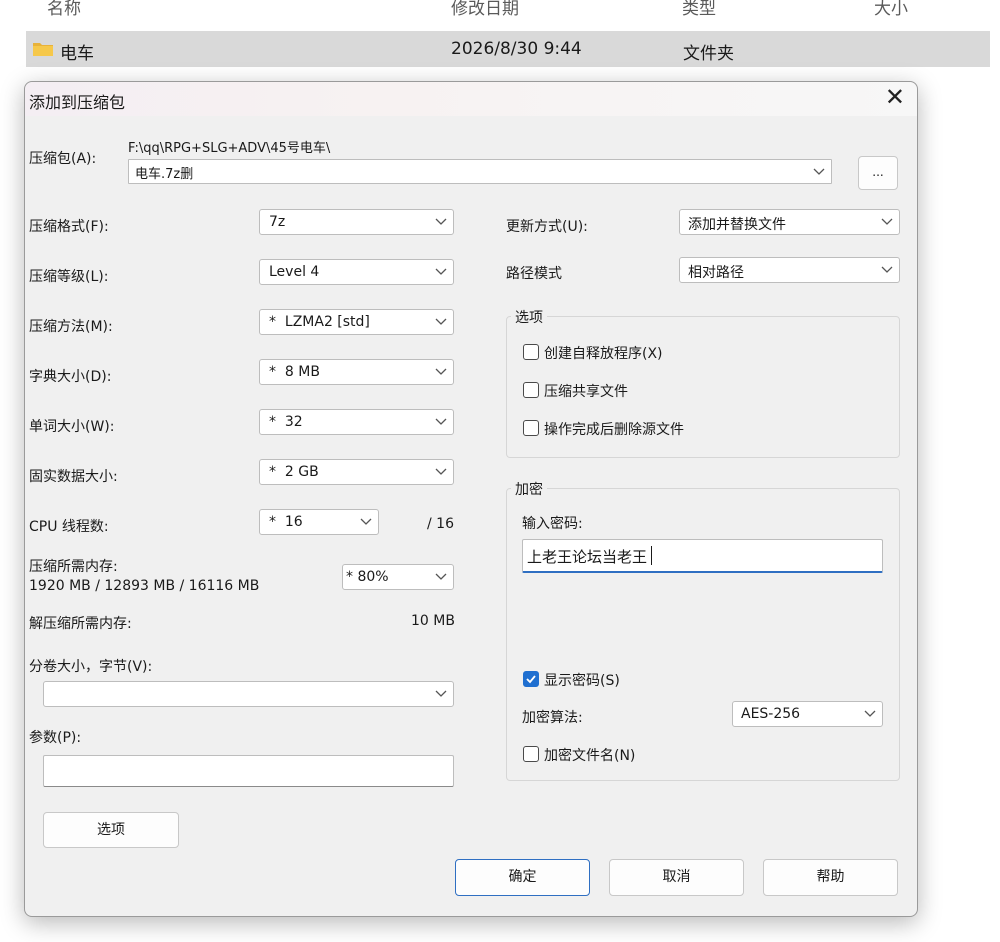  Describe the element at coordinates (286, 422) in the screenshot. I see `word-value: * 32` at that location.